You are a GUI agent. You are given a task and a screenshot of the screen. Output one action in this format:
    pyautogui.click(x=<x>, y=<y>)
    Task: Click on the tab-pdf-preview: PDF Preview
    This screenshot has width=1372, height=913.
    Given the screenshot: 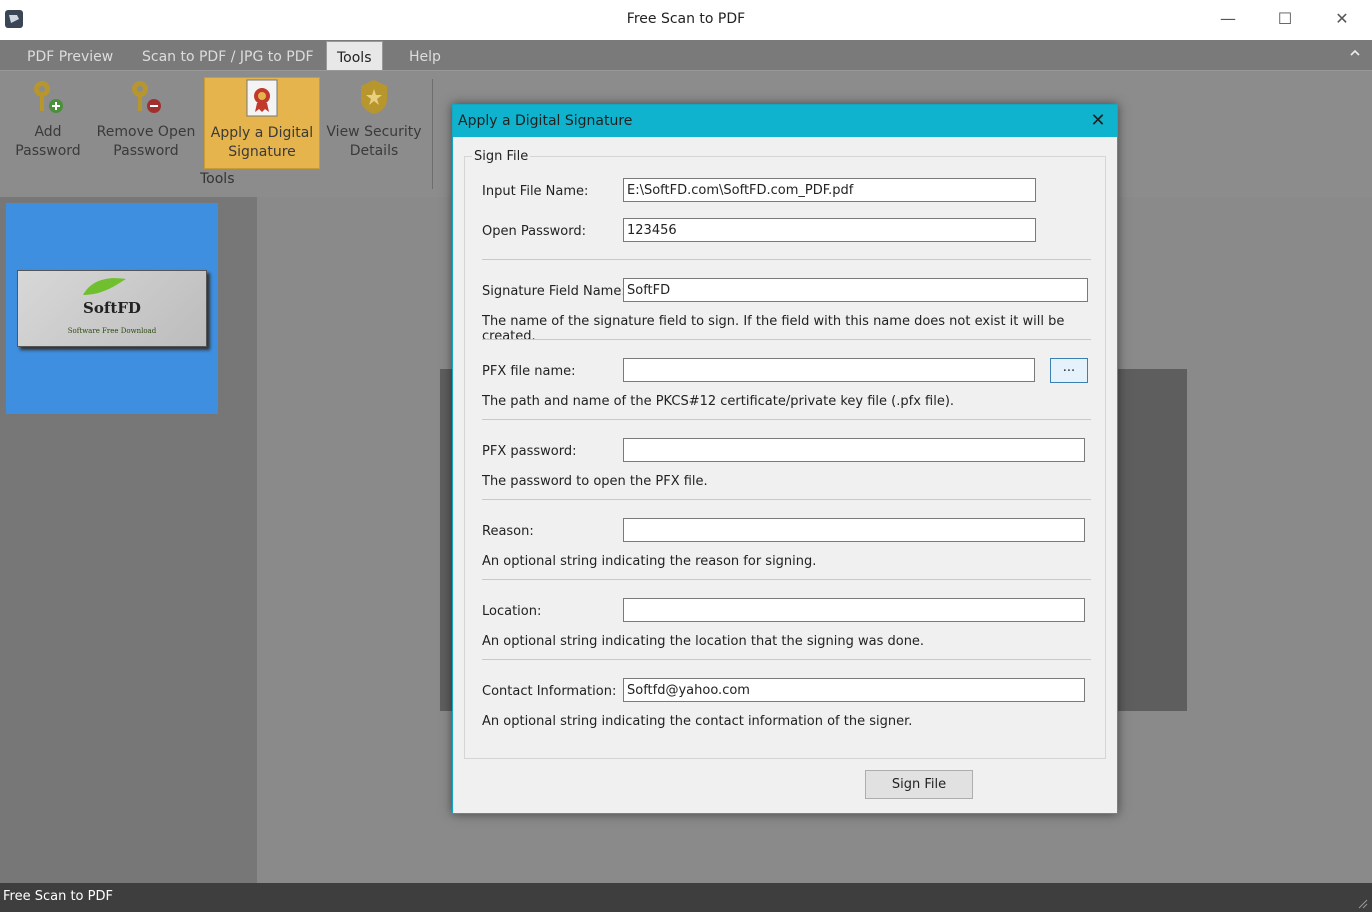 What is the action you would take?
    pyautogui.click(x=70, y=55)
    